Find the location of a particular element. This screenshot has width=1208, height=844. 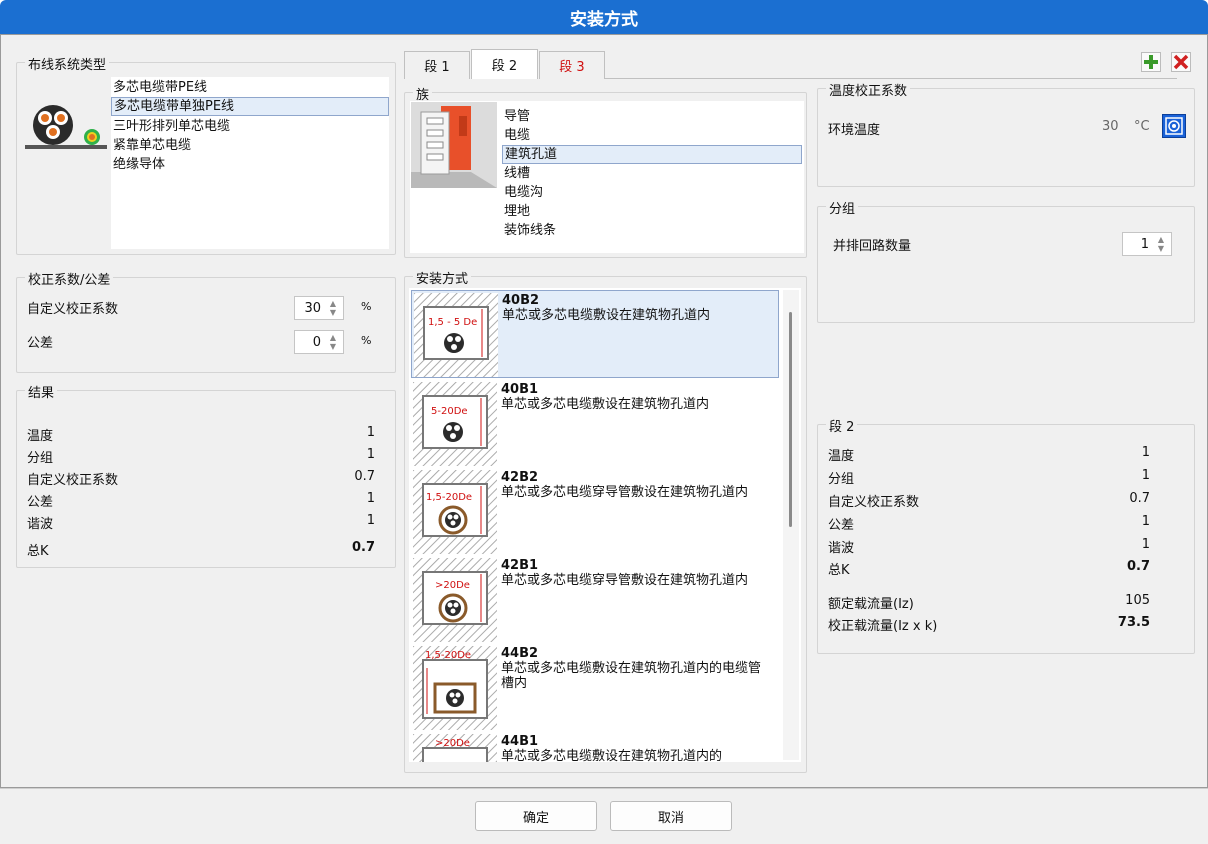

install-option-44B1: >20De 44B1 单芯或多芯电缆敷设在建筑物孔道内的 is located at coordinates (595, 747).